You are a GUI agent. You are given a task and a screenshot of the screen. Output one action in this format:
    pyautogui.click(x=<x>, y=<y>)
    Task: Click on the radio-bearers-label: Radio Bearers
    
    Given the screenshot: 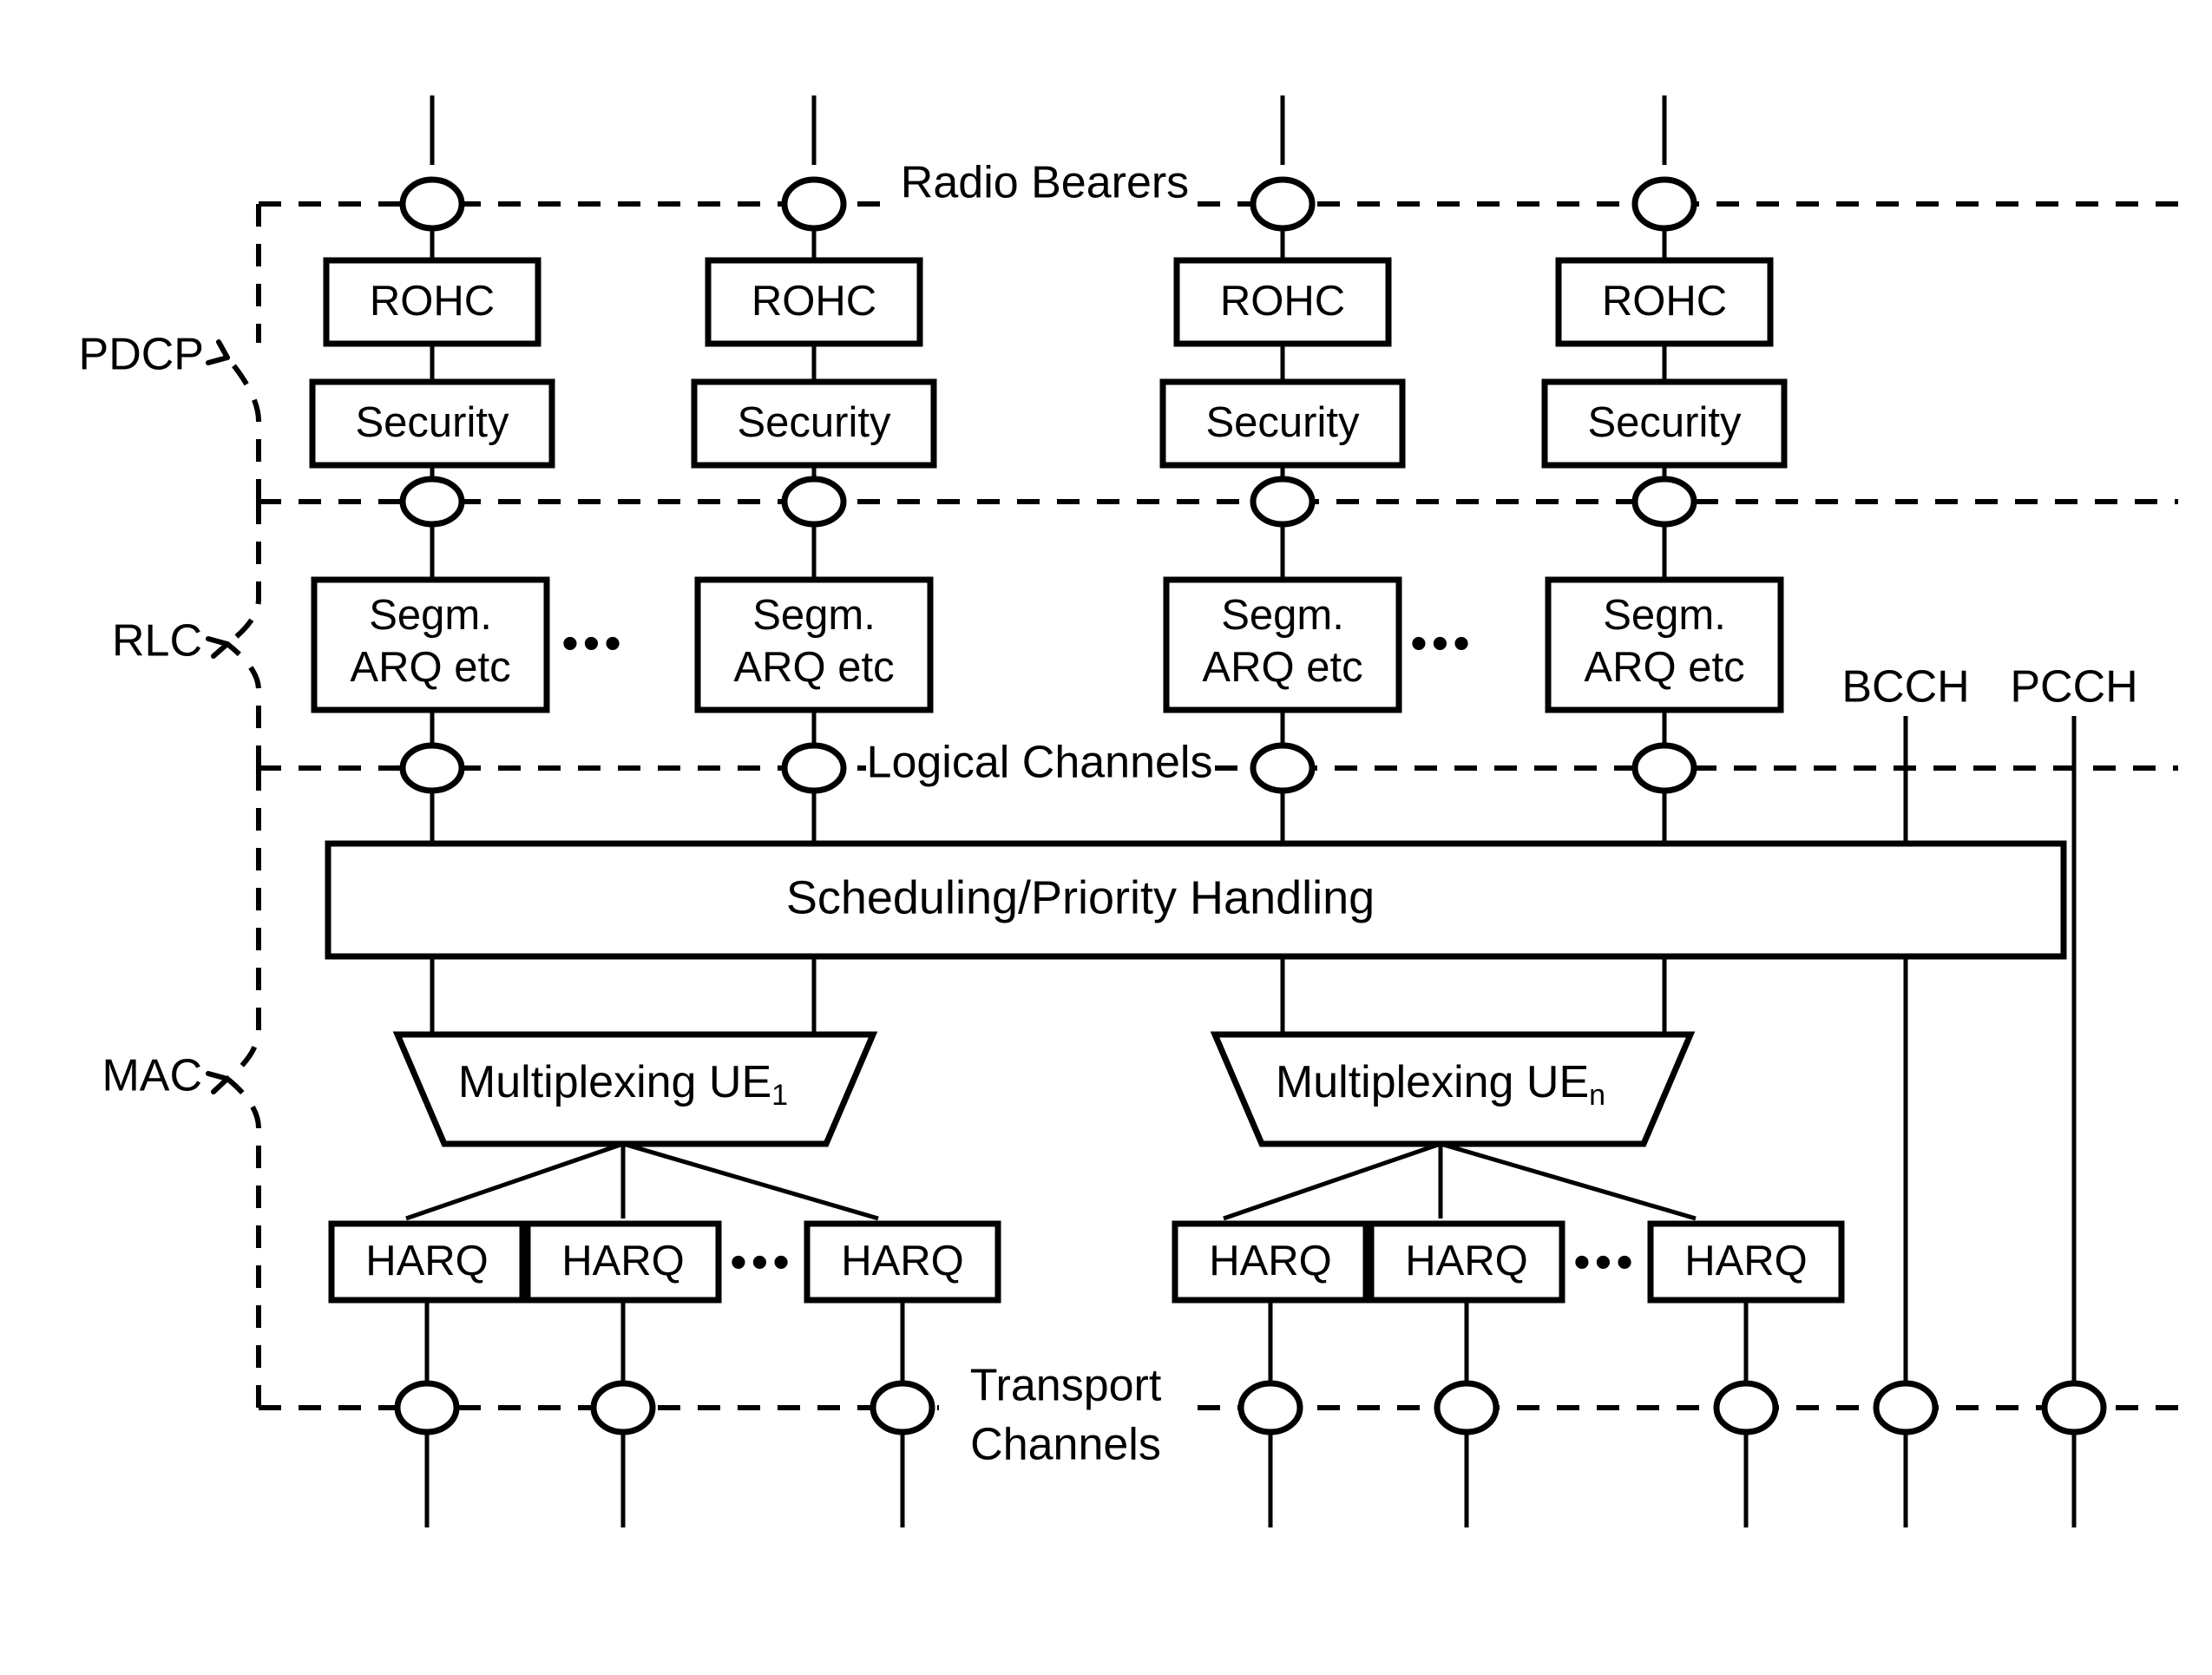 What is the action you would take?
    pyautogui.click(x=1045, y=183)
    